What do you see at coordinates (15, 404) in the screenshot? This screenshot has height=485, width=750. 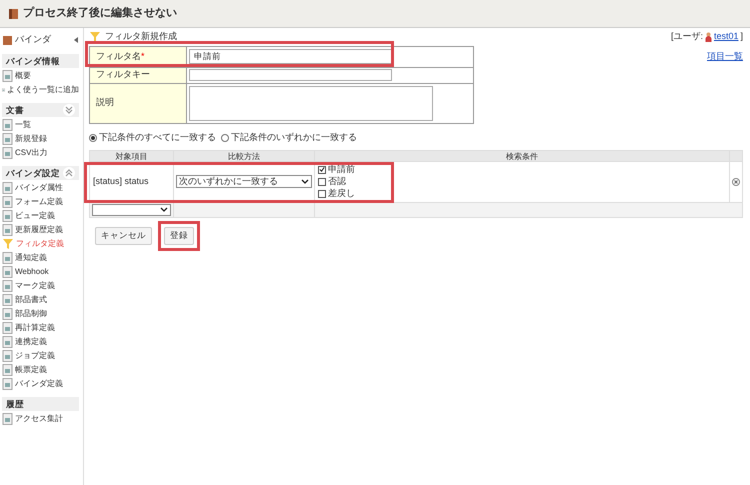 I see `section-title: 履歴` at bounding box center [15, 404].